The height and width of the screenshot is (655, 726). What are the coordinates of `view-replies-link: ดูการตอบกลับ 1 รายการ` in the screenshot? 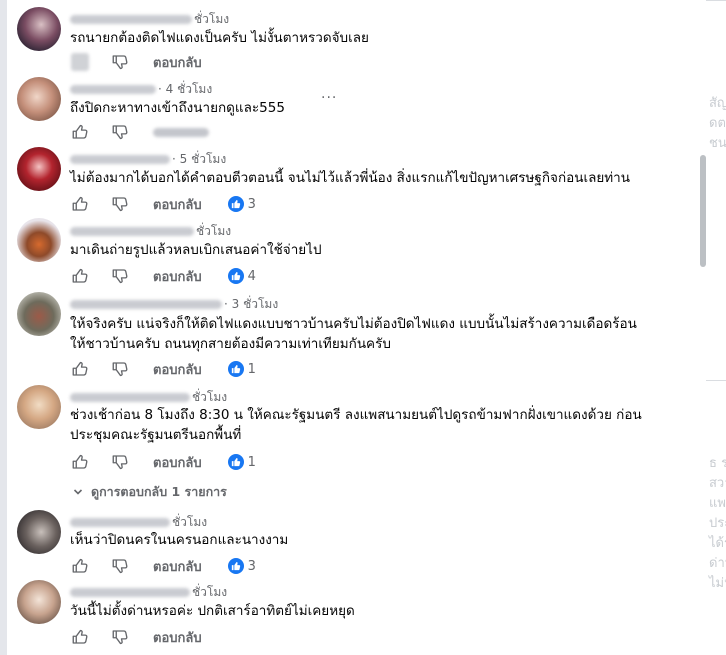 It's located at (150, 492).